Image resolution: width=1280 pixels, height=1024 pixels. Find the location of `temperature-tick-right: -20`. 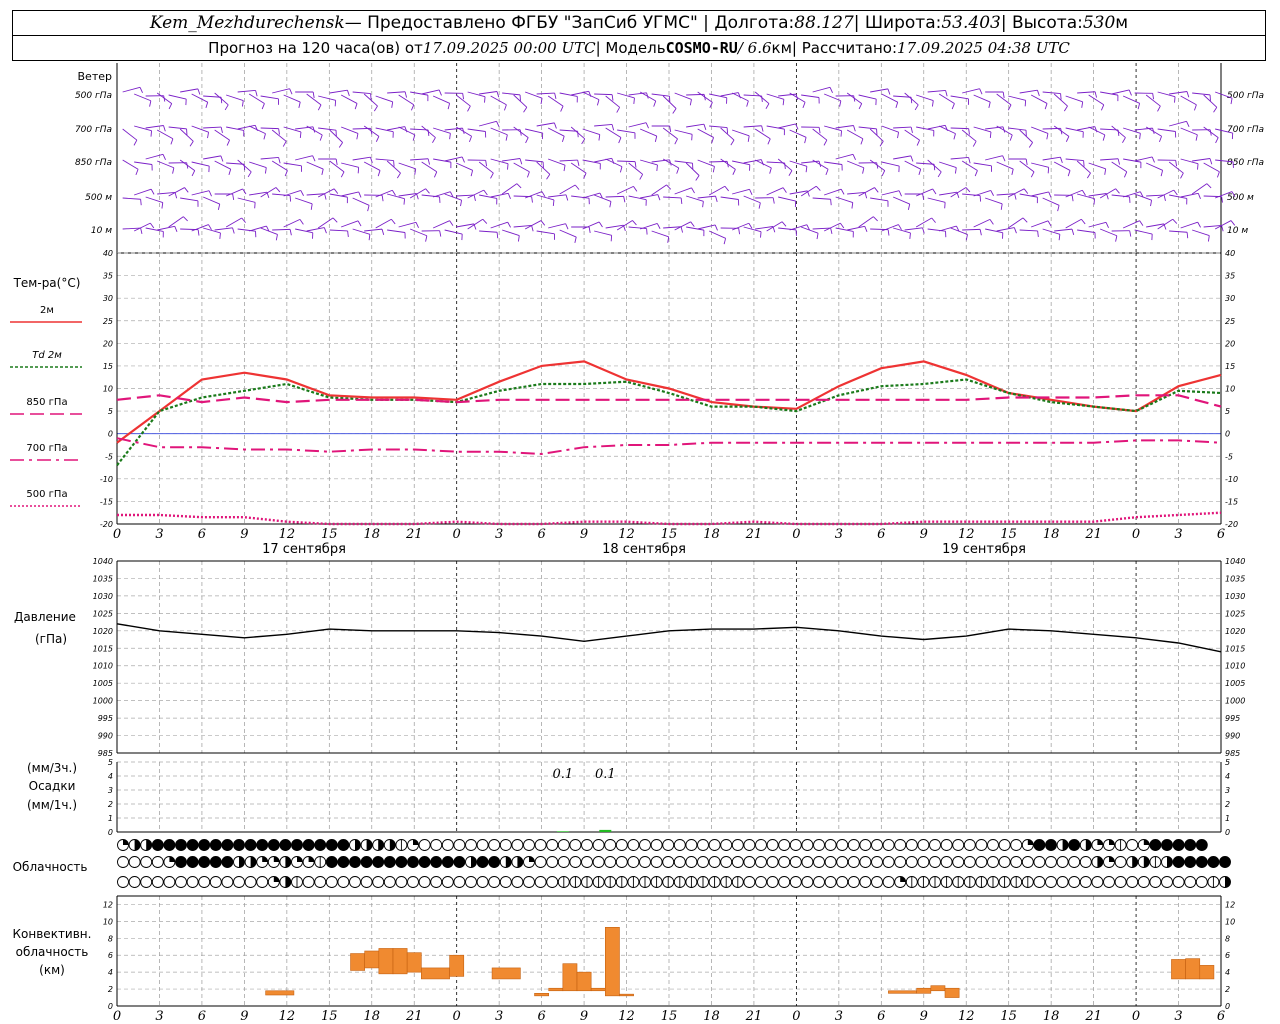

temperature-tick-right: -20 is located at coordinates (1231, 524).